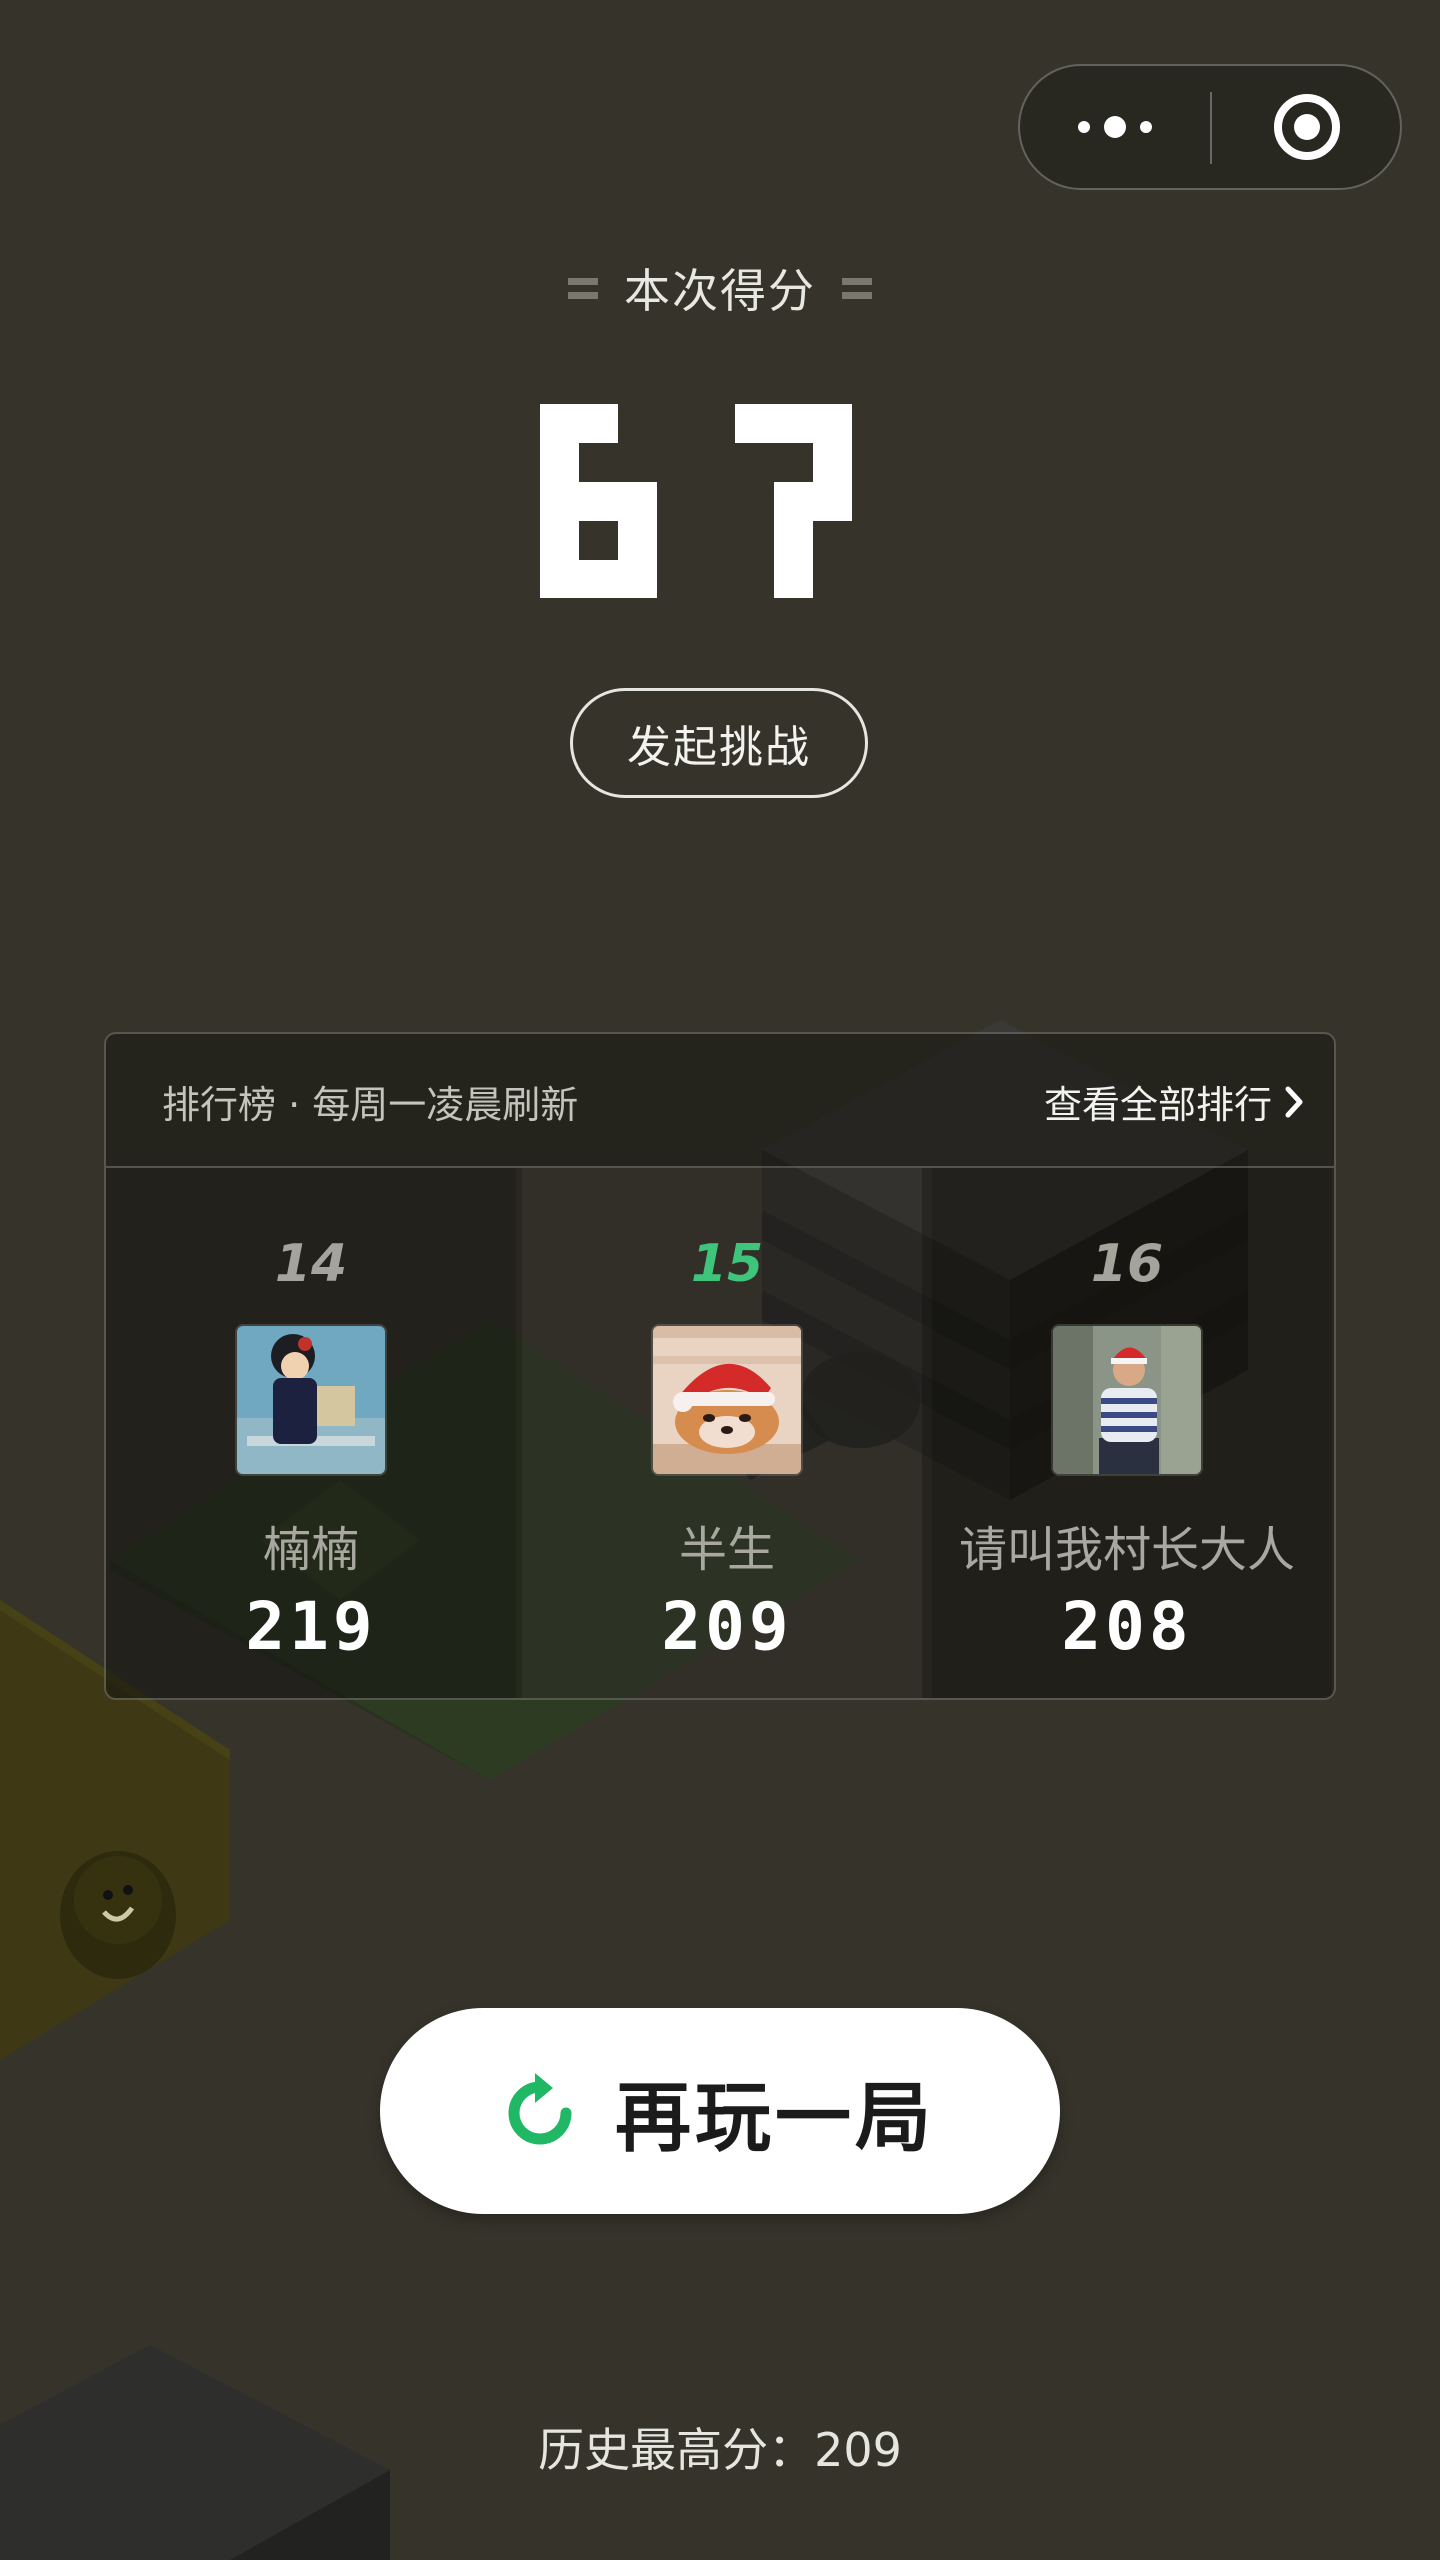 The image size is (1440, 2560). Describe the element at coordinates (720, 1101) in the screenshot. I see `leaderboard-header: 排行榜 · 每周一凌晨刷新 查看全部排行` at that location.